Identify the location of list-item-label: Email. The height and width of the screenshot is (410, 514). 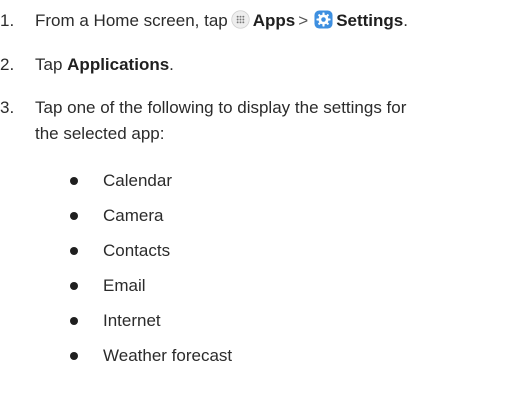
(124, 285).